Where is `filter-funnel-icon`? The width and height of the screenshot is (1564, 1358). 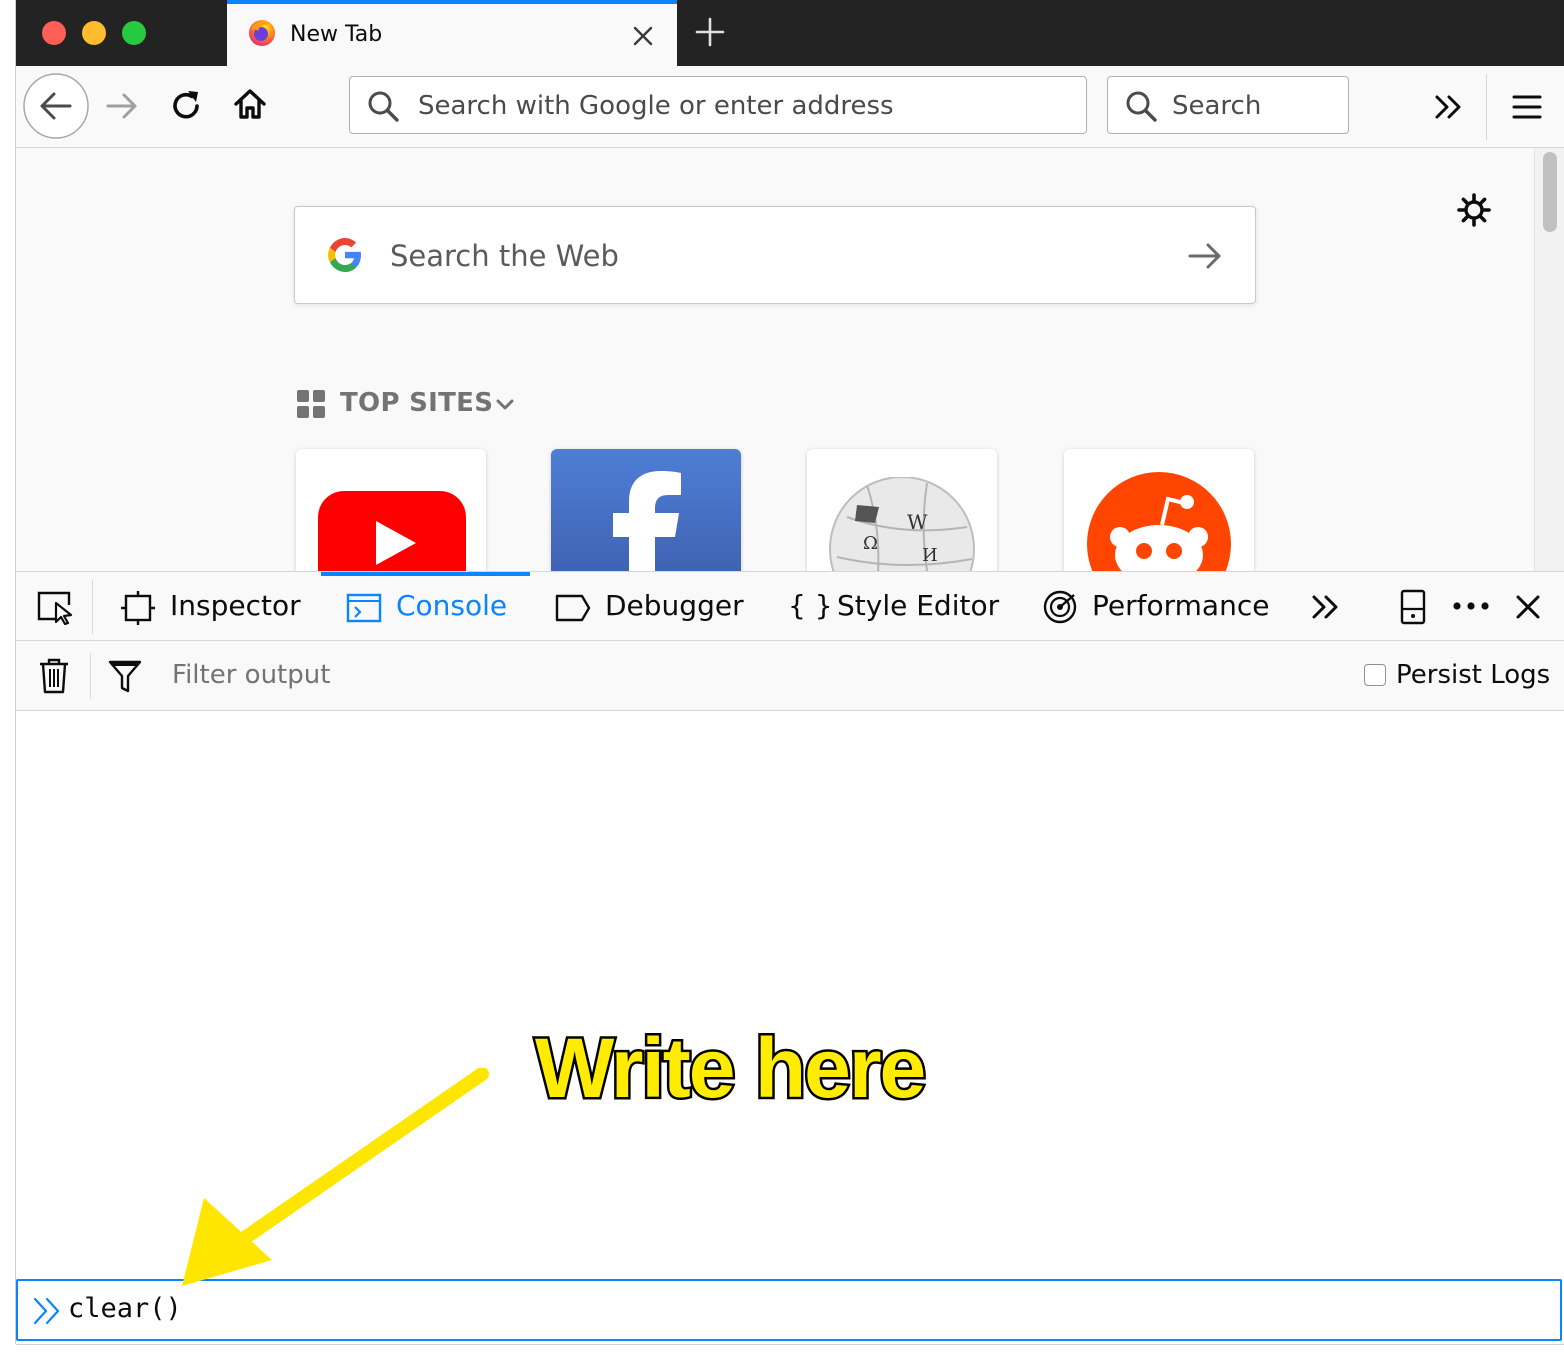
filter-funnel-icon is located at coordinates (125, 676).